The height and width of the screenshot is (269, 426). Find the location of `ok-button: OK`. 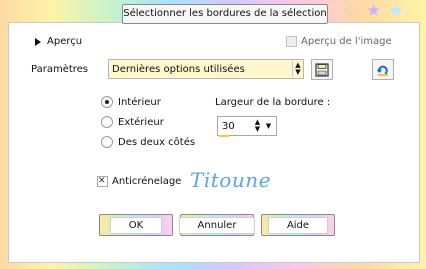

ok-button: OK is located at coordinates (136, 225).